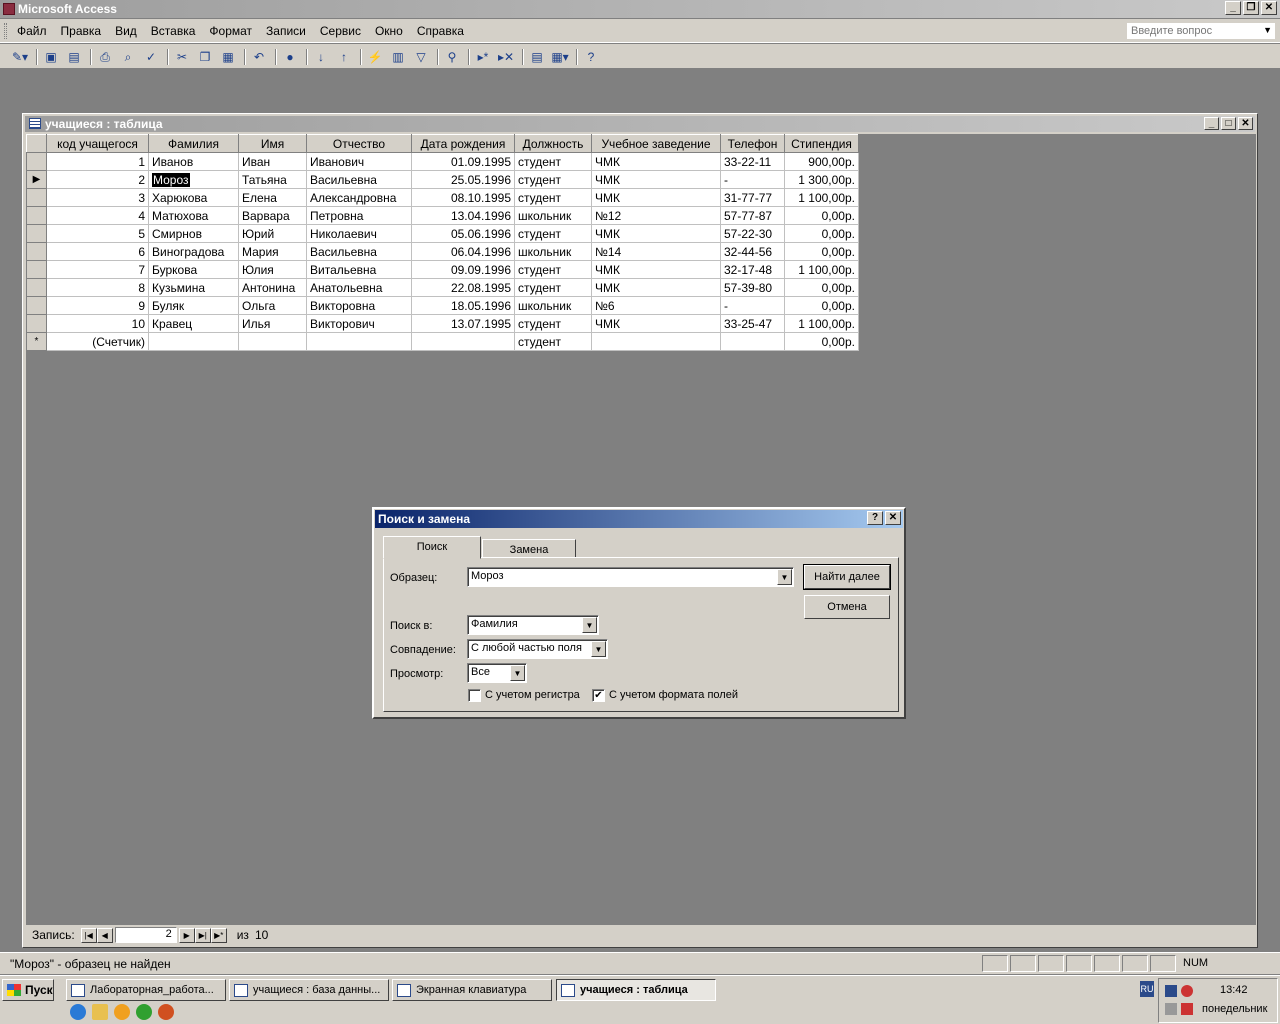 The height and width of the screenshot is (1024, 1280). I want to click on column-header: Учебное заведение, so click(656, 143).